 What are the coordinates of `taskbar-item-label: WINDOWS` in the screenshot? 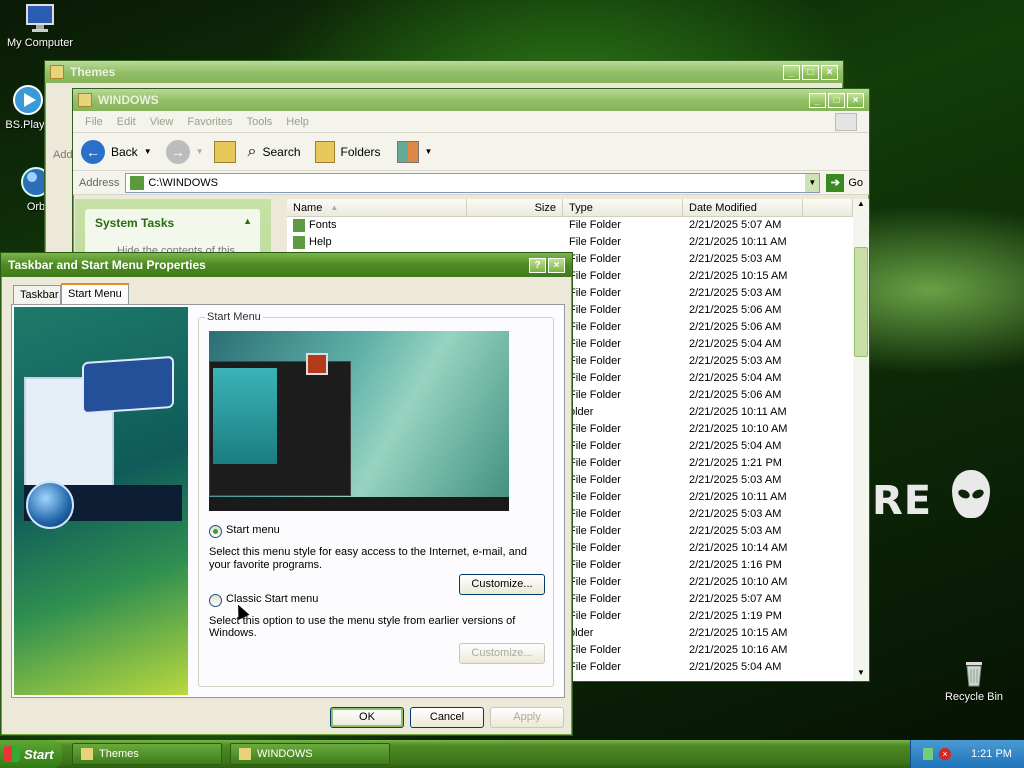 It's located at (285, 754).